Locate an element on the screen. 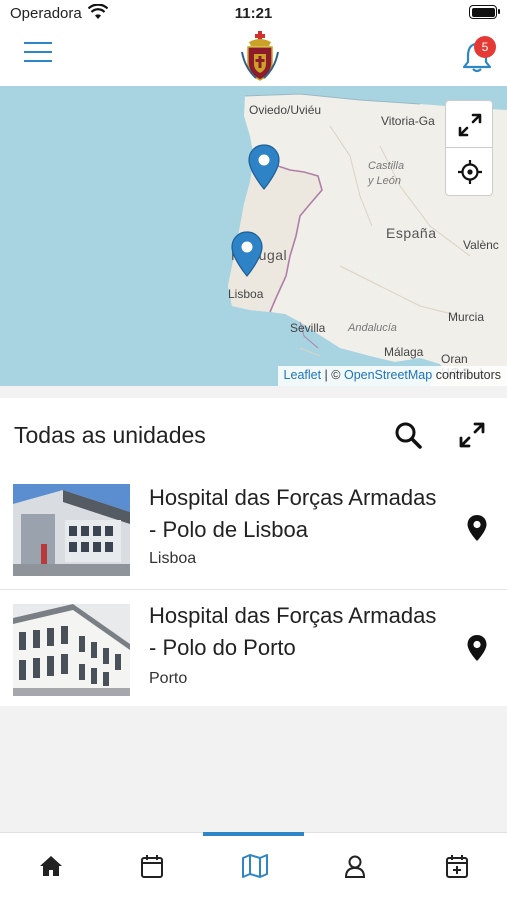 The width and height of the screenshot is (507, 900). map-label-murcia: Murcia is located at coordinates (466, 317).